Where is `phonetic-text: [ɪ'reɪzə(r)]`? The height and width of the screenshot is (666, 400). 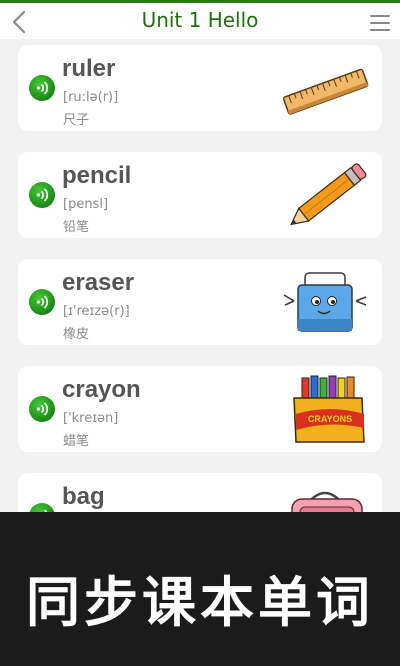
phonetic-text: [ɪ'reɪzə(r)] is located at coordinates (96, 311).